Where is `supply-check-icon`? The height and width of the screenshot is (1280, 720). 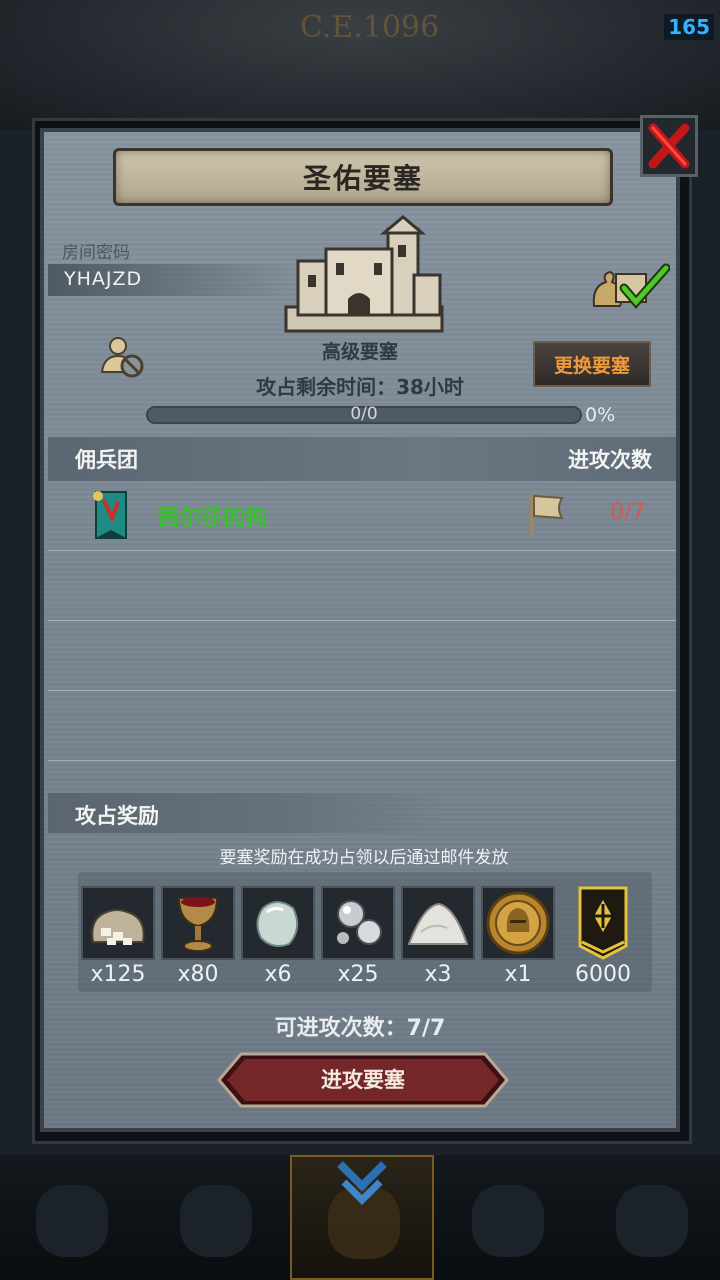
supply-check-icon is located at coordinates (630, 285).